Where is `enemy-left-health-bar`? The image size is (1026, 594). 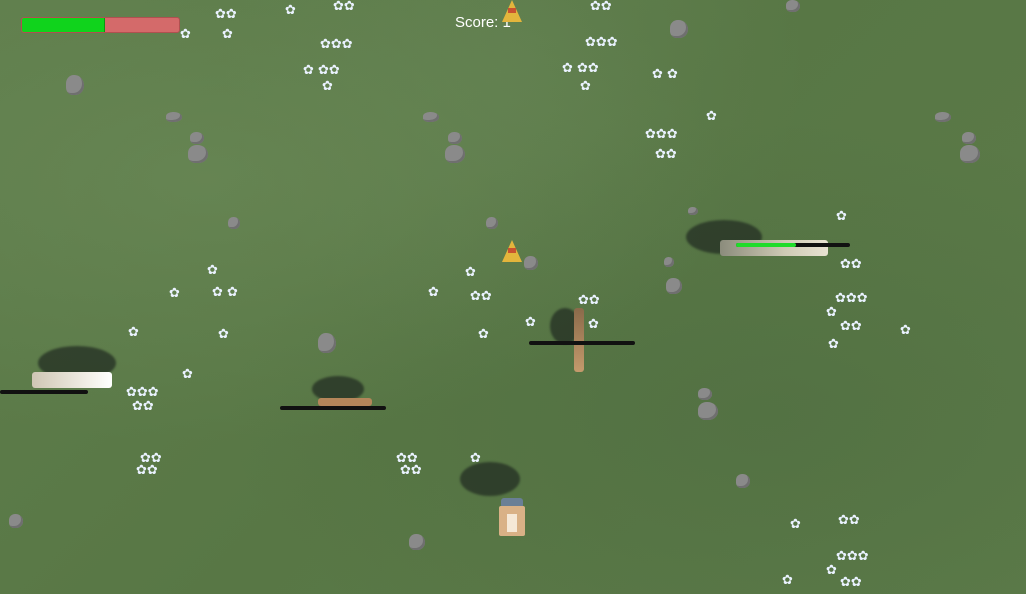
enemy-left-health-bar is located at coordinates (44, 392).